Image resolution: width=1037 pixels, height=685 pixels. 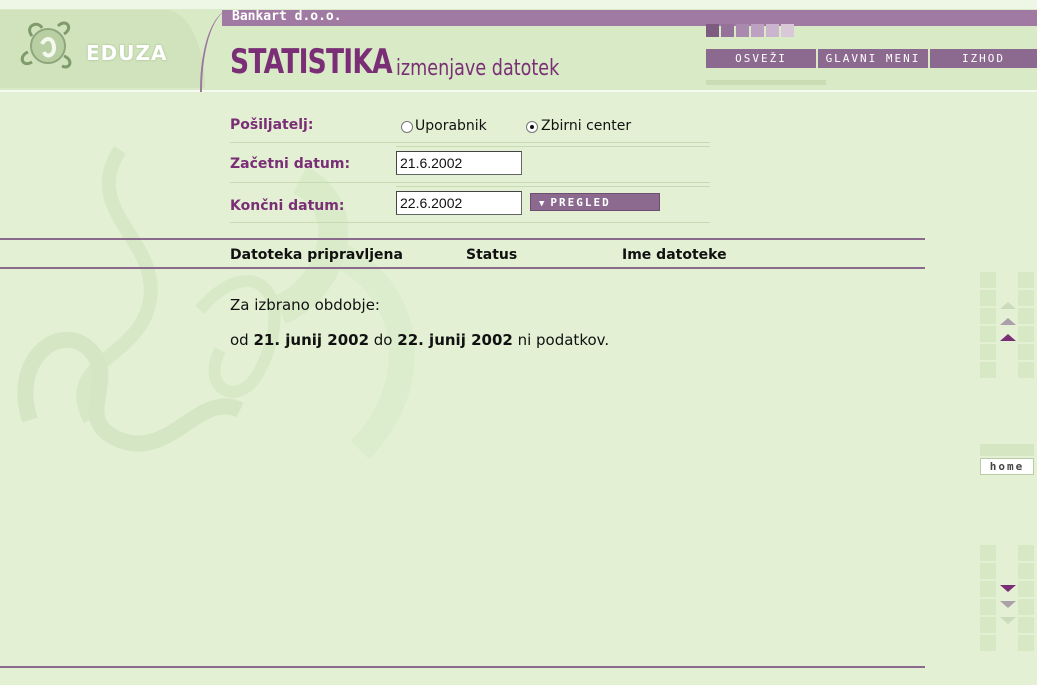 I want to click on main-menu-button: GLAVNI MENI, so click(x=873, y=58).